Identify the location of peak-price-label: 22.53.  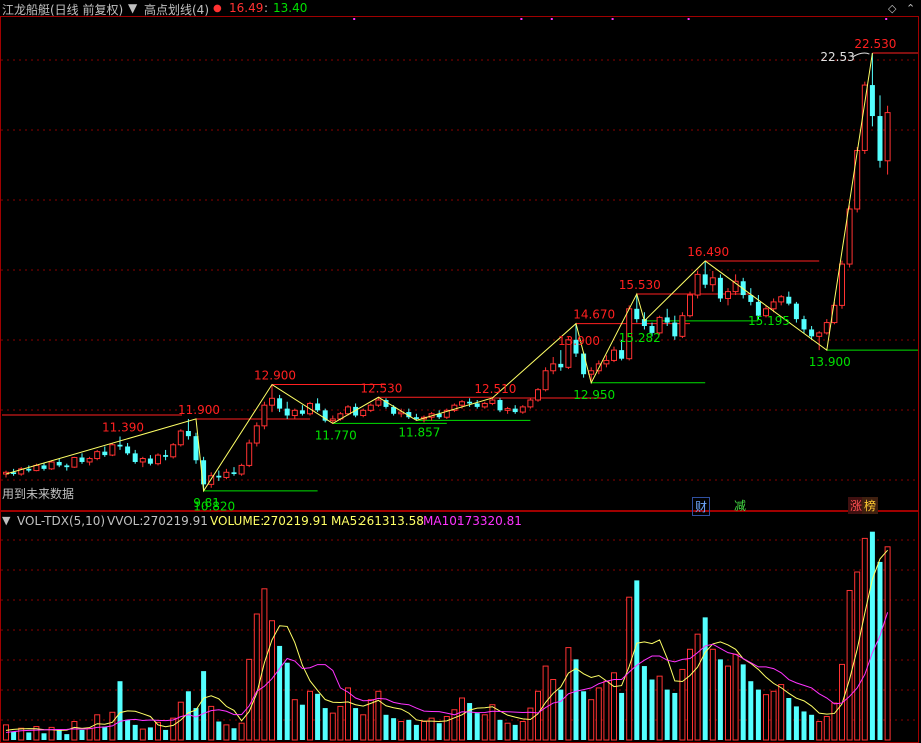
(837, 57).